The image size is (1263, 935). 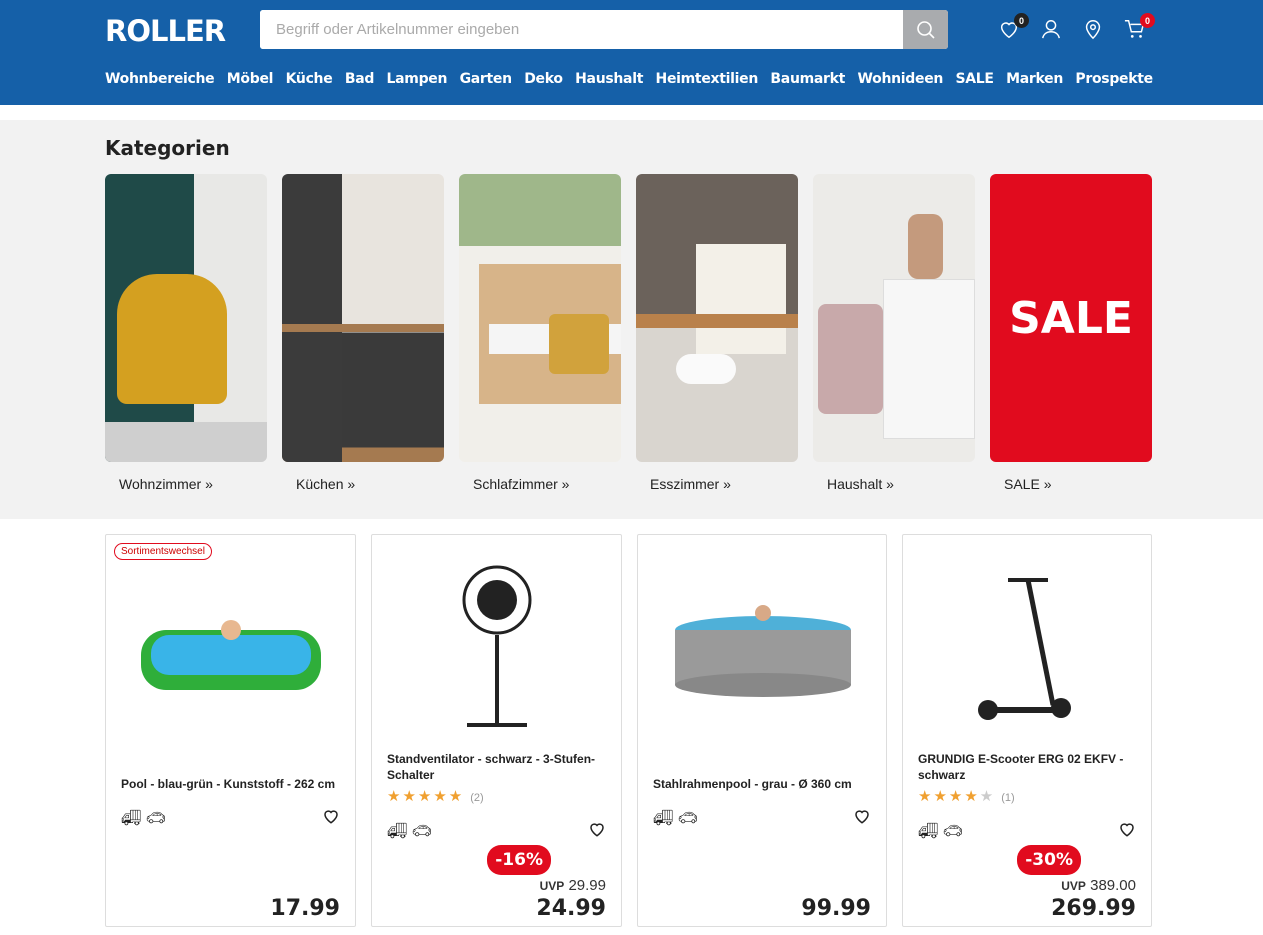 I want to click on category-label: Küchen », so click(x=370, y=484).